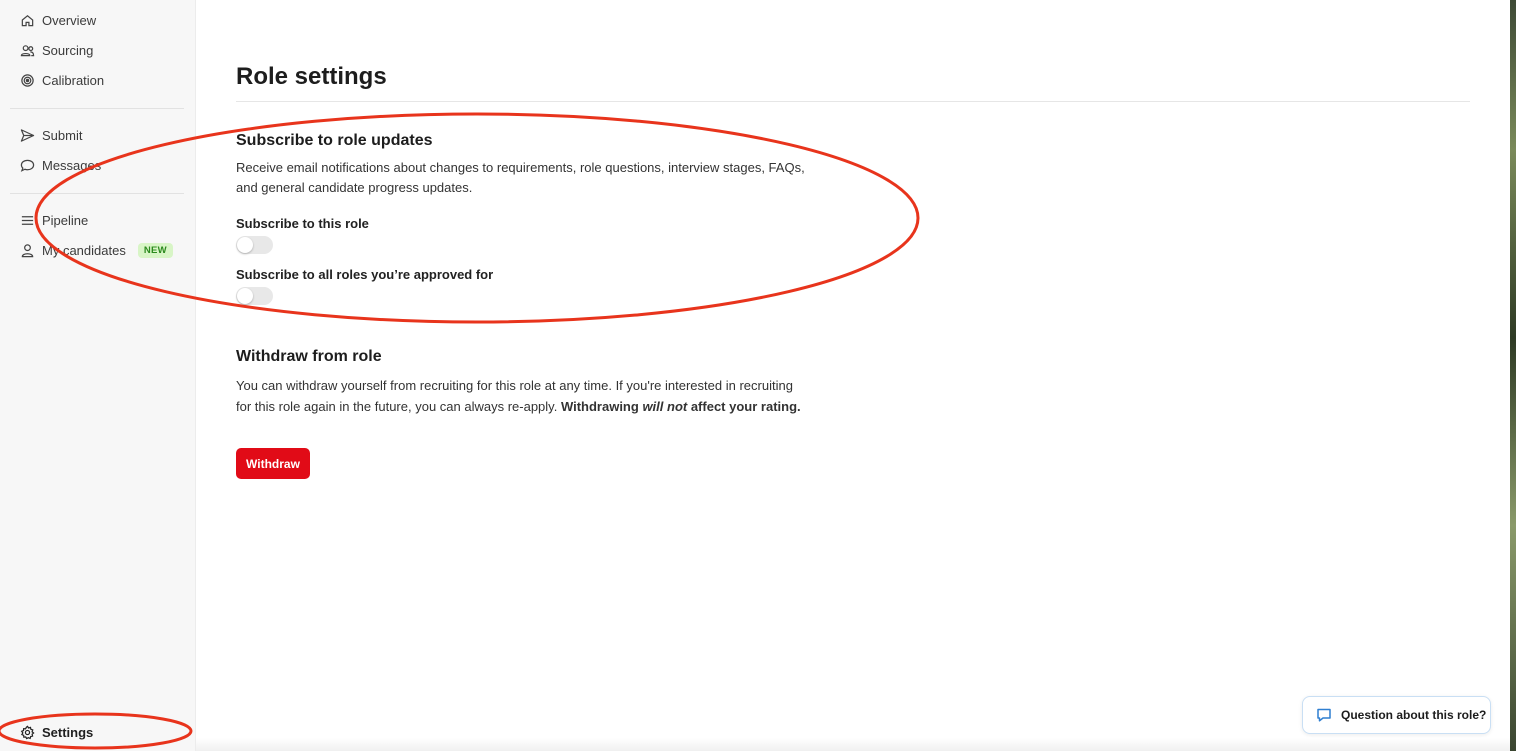 The width and height of the screenshot is (1516, 751). I want to click on chat-bubble-icon, so click(27, 165).